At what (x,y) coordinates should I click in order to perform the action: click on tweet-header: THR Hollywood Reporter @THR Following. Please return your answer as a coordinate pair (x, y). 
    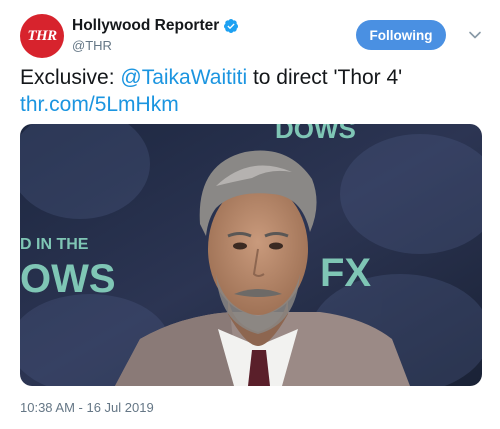
    Looking at the image, I should click on (251, 36).